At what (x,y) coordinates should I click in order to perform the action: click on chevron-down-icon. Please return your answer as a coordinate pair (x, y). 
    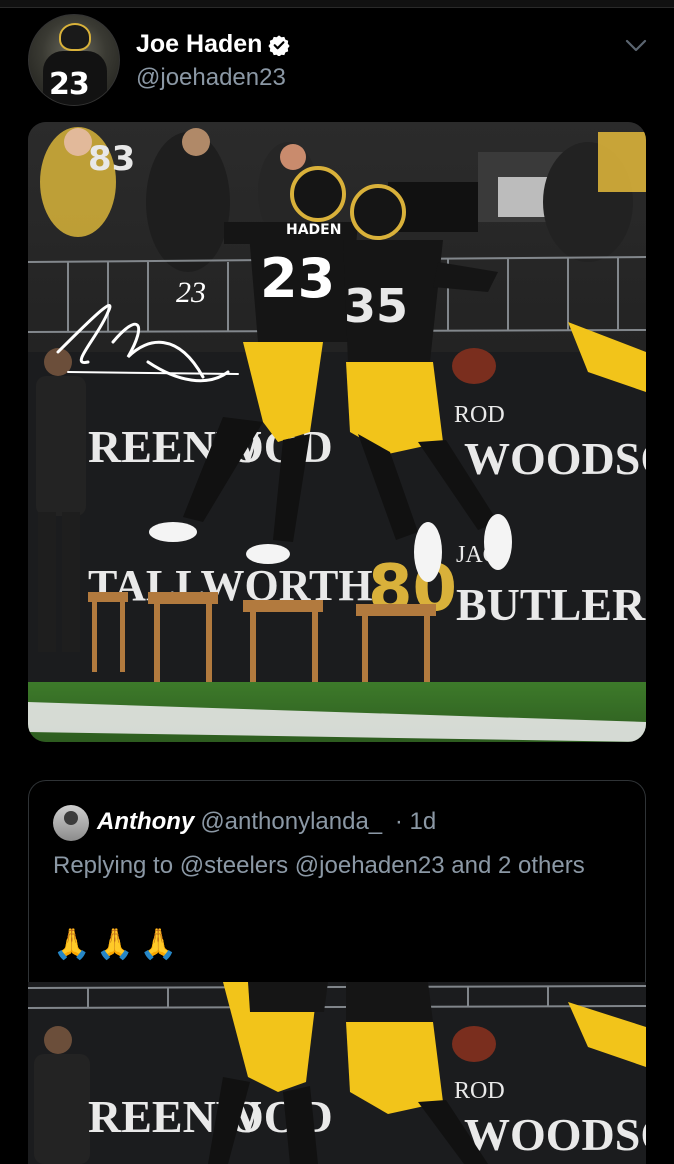
    Looking at the image, I should click on (636, 45).